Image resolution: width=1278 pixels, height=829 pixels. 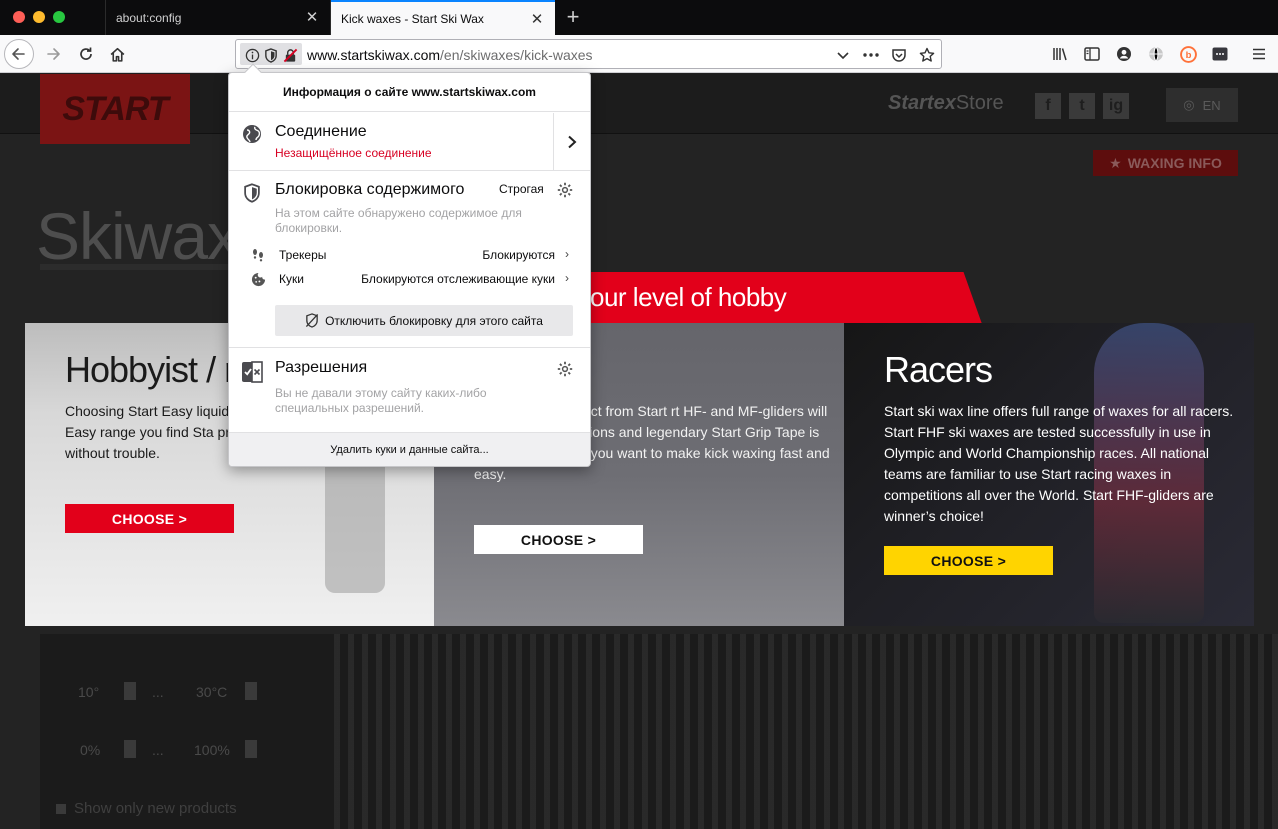 I want to click on page-actions-icon, so click(x=871, y=55).